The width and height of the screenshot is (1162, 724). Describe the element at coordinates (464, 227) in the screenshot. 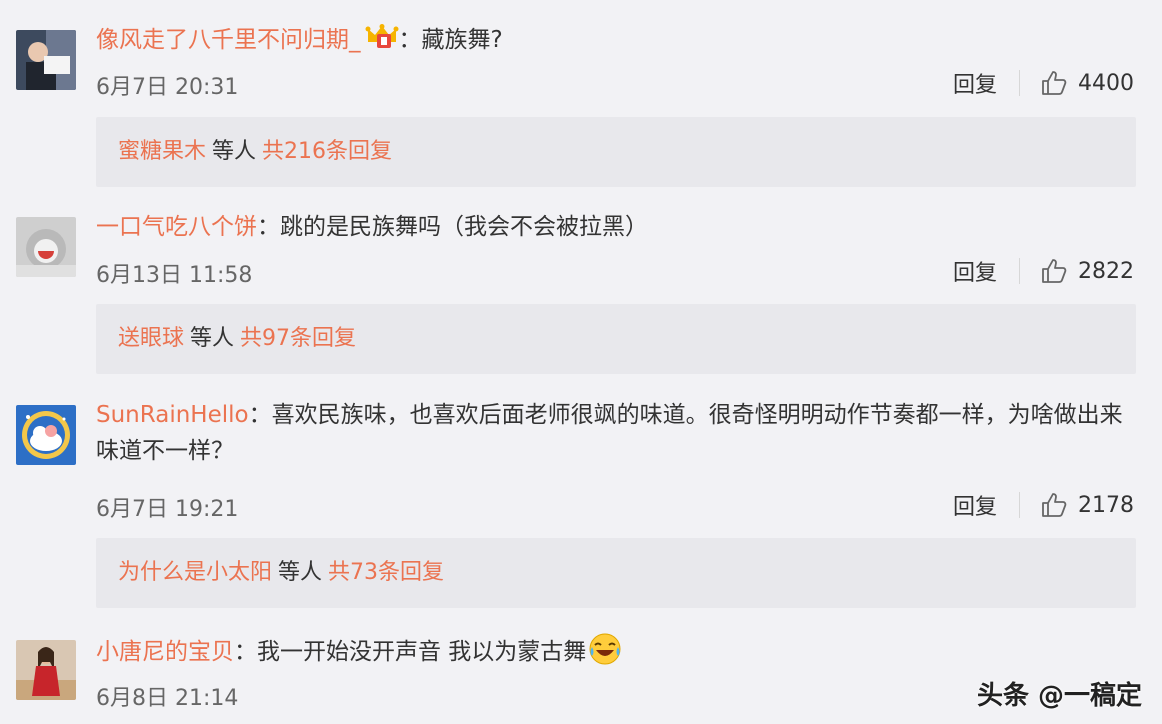

I see `comment-text: 跳的是民族舞吗（我会不会被拉黑）` at that location.